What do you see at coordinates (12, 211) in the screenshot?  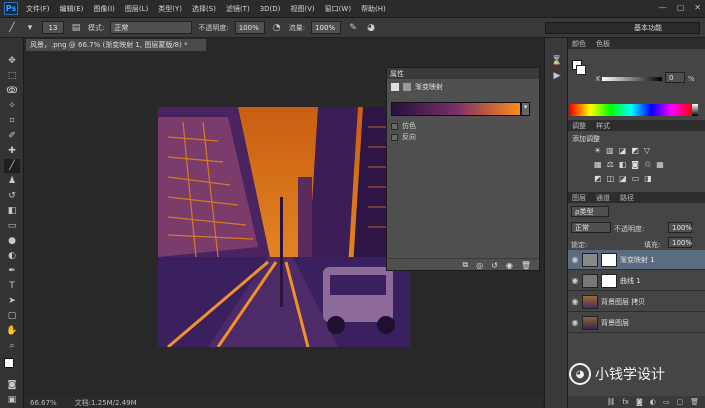 I see `eraser-icon: ◧` at bounding box center [12, 211].